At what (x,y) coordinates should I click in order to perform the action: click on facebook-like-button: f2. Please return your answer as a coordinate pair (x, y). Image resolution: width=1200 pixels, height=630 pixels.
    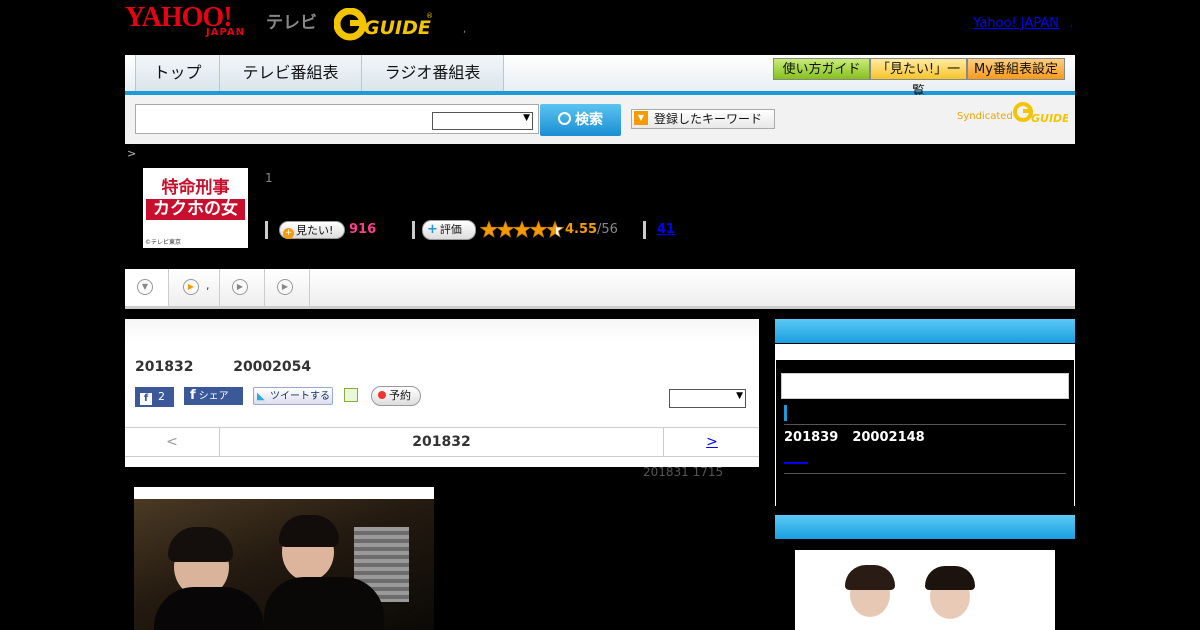
    Looking at the image, I should click on (154, 397).